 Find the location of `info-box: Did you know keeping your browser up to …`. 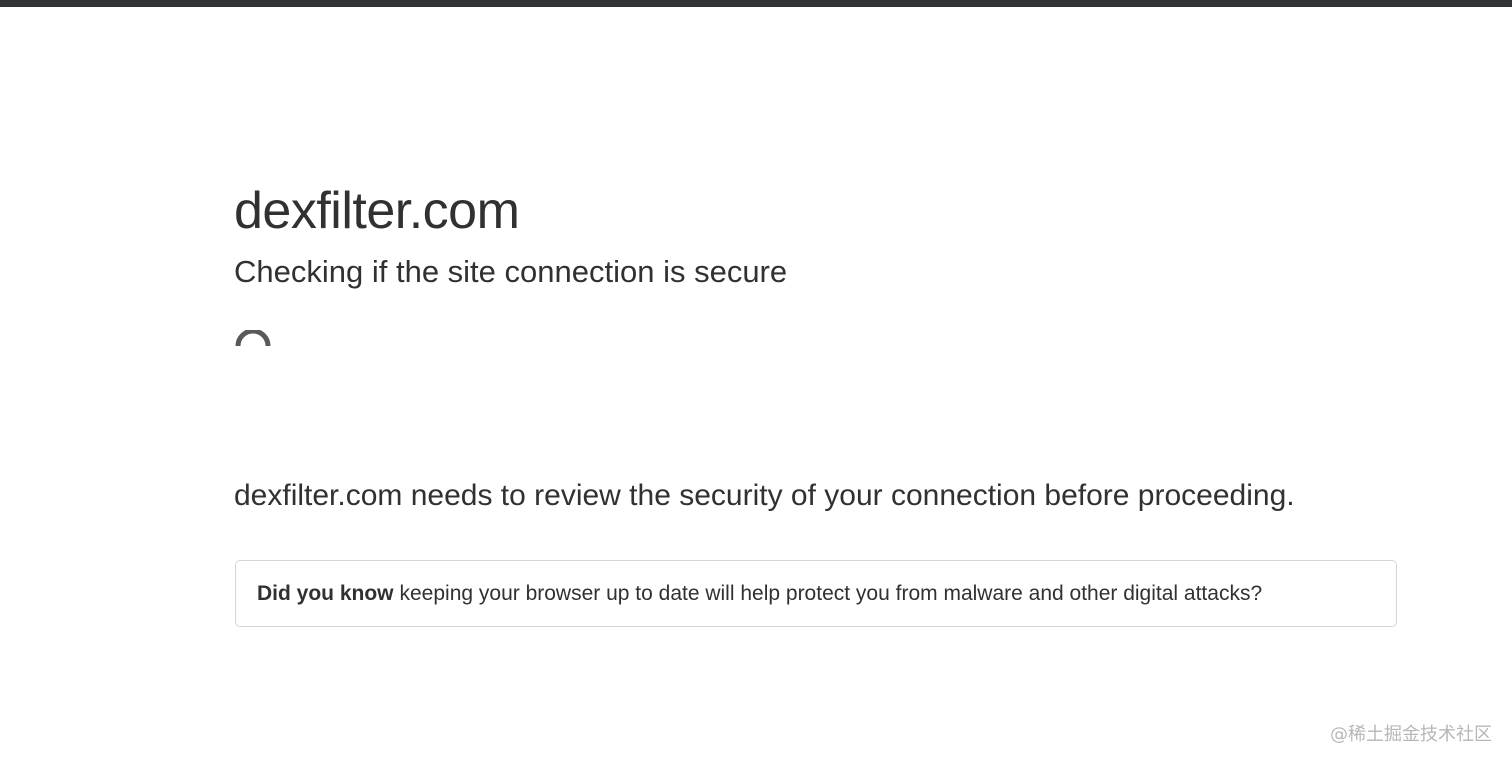

info-box: Did you know keeping your browser up to … is located at coordinates (816, 593).